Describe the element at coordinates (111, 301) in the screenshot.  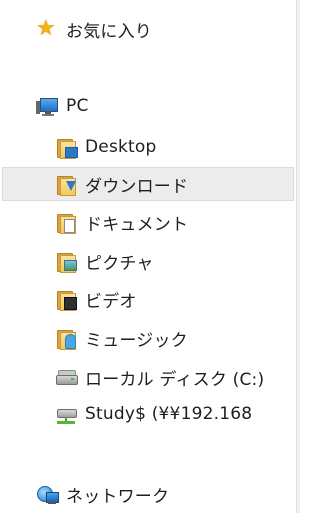
I see `nav-item-label: ビデオ` at that location.